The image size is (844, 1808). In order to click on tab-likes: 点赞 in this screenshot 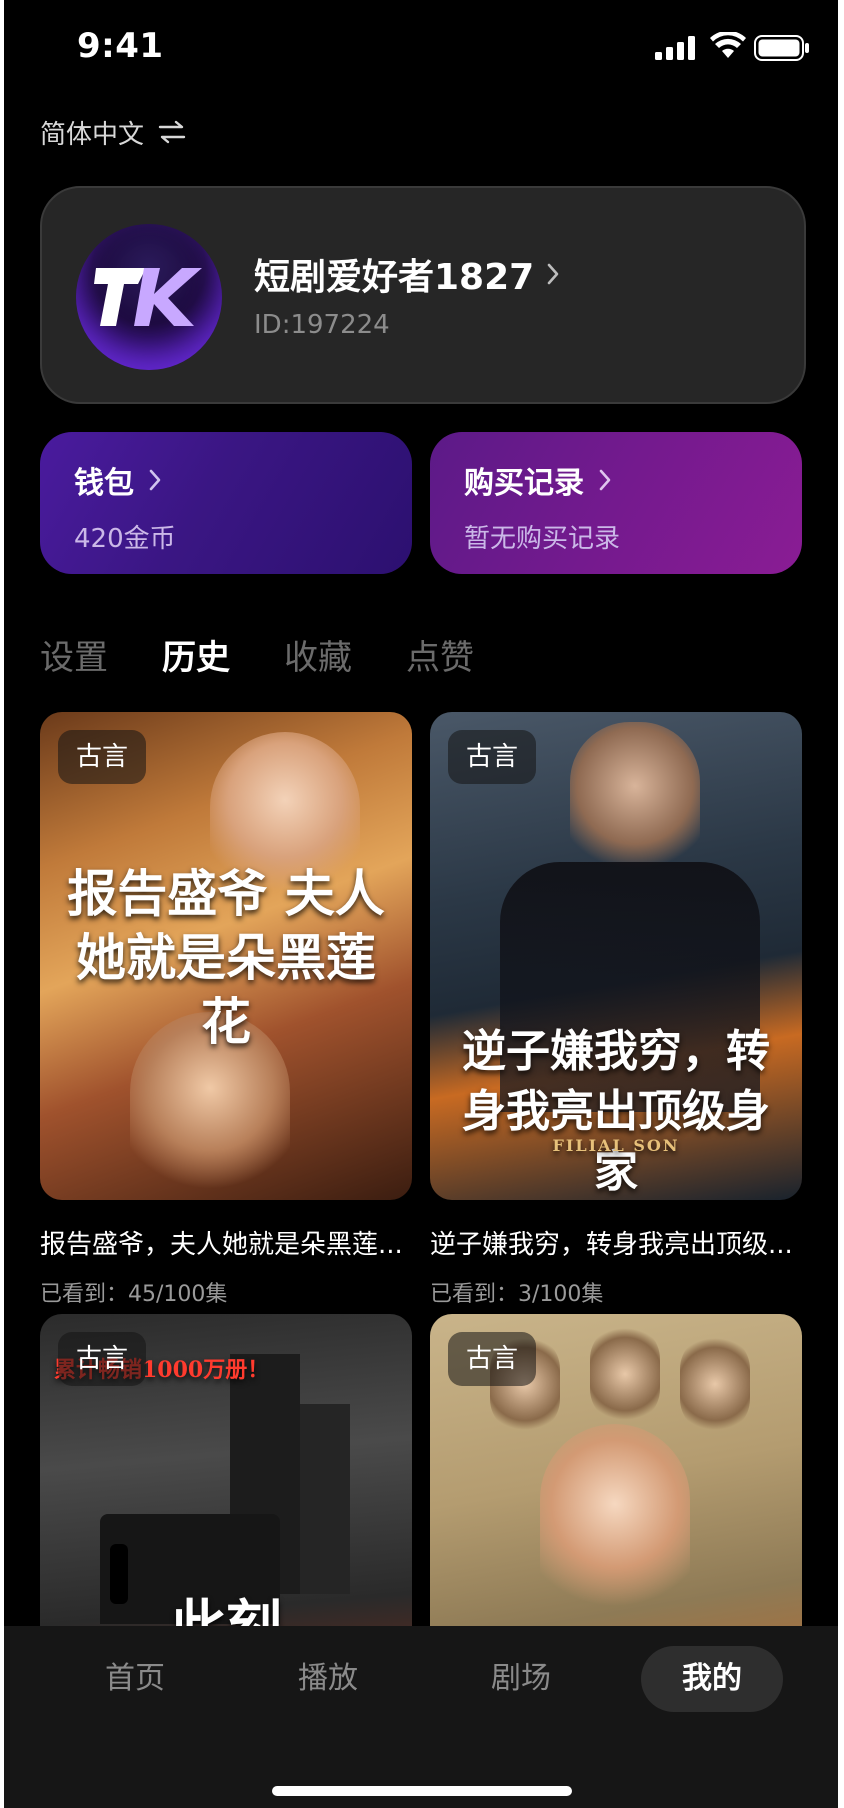, I will do `click(440, 654)`.